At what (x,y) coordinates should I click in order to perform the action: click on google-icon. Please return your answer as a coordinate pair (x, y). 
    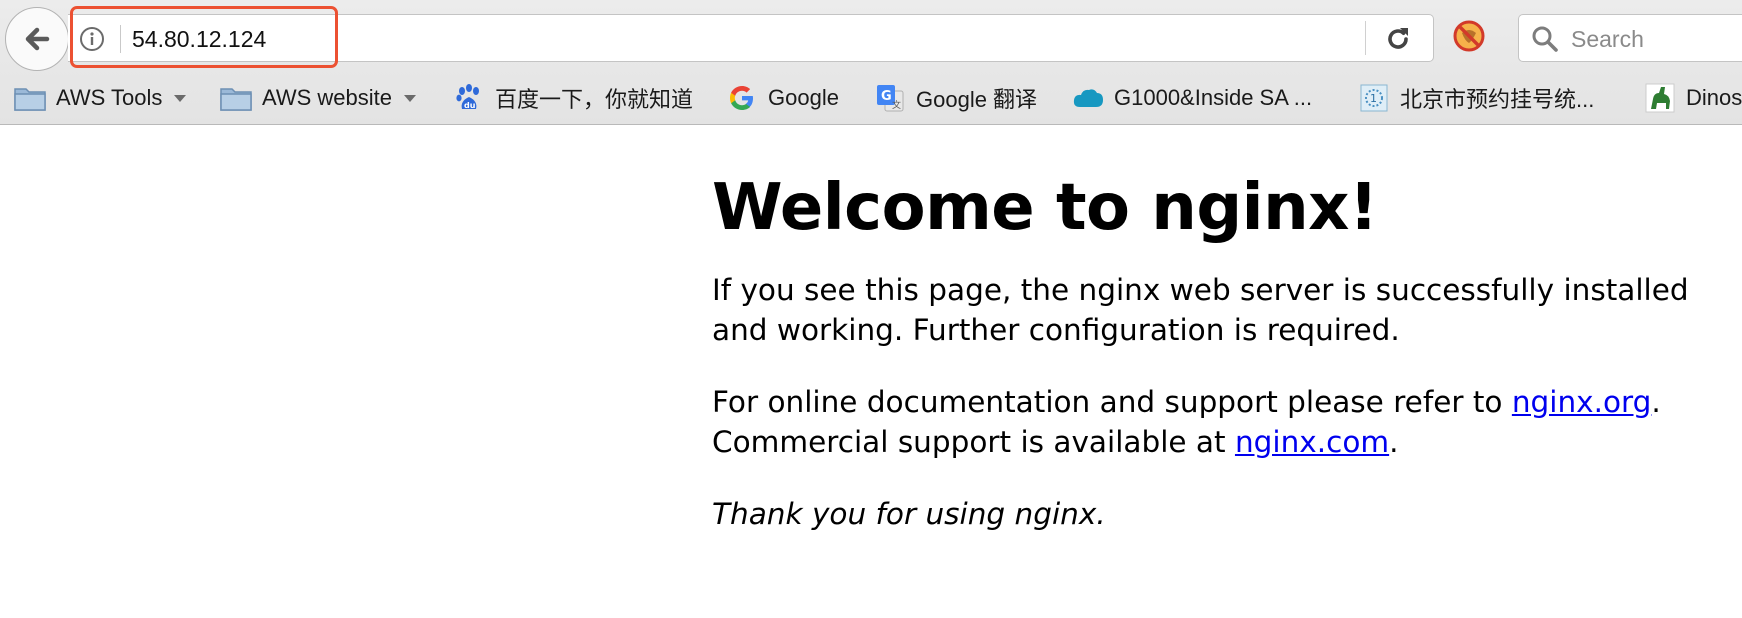
    Looking at the image, I should click on (742, 98).